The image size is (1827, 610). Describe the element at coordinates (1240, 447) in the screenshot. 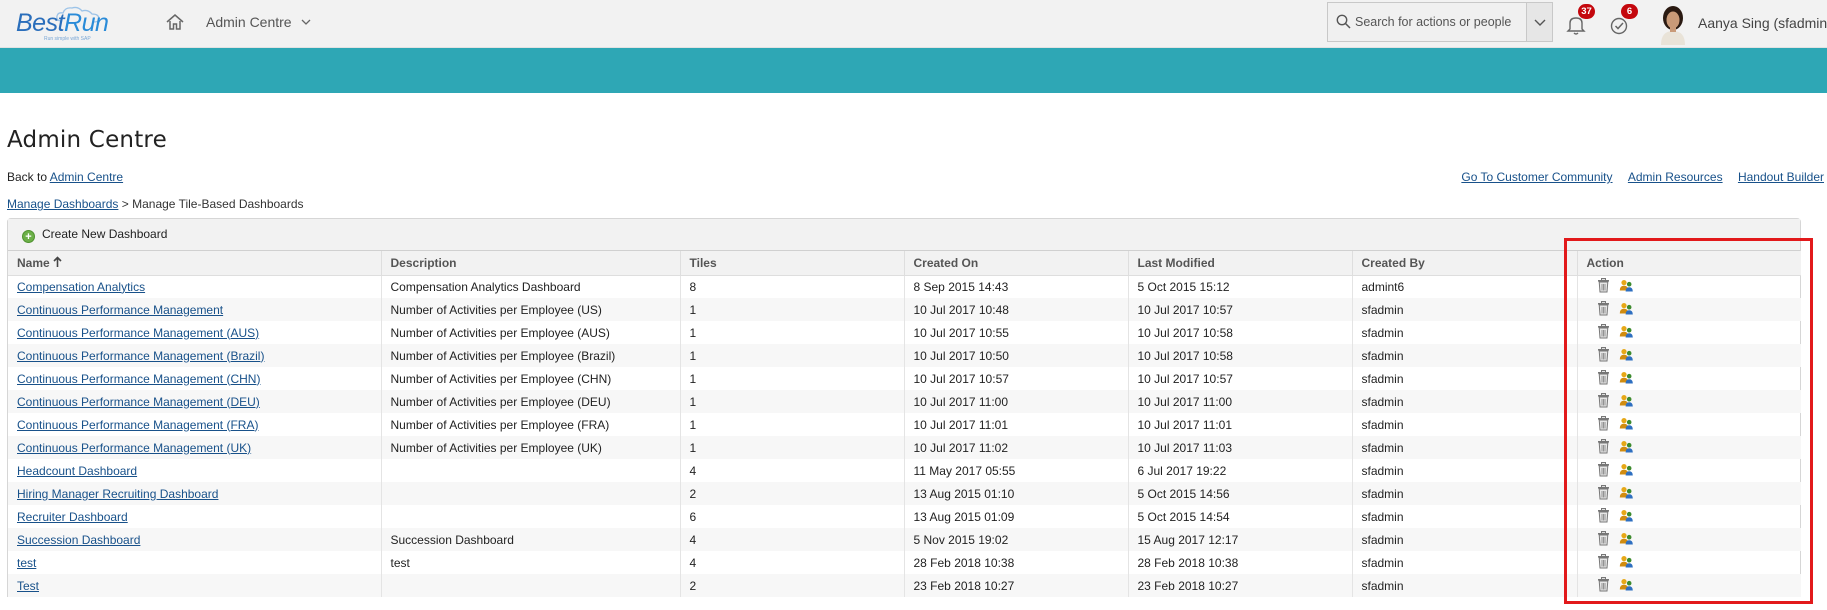

I see `cell-last-modified: 10 Jul 2017 11:03` at that location.